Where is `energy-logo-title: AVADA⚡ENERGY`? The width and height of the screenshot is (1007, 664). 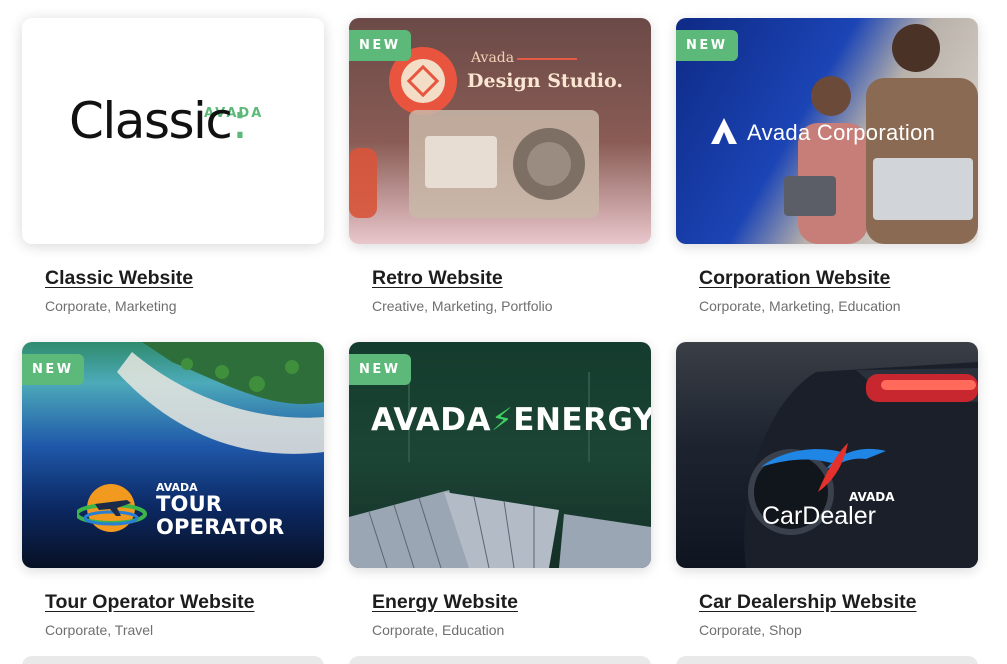 energy-logo-title: AVADA⚡ENERGY is located at coordinates (511, 420).